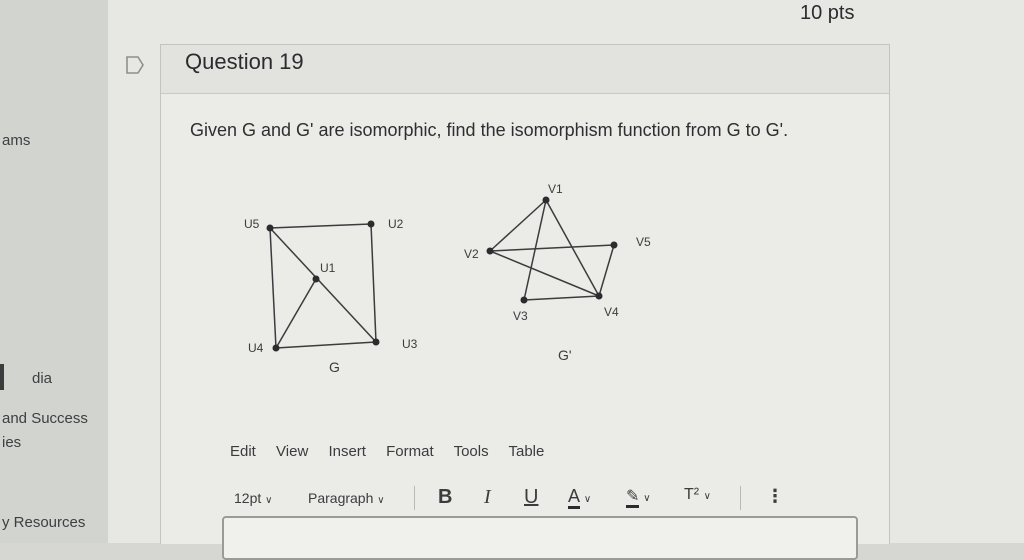 Image resolution: width=1024 pixels, height=560 pixels. What do you see at coordinates (371, 224) in the screenshot?
I see `vertex-u2` at bounding box center [371, 224].